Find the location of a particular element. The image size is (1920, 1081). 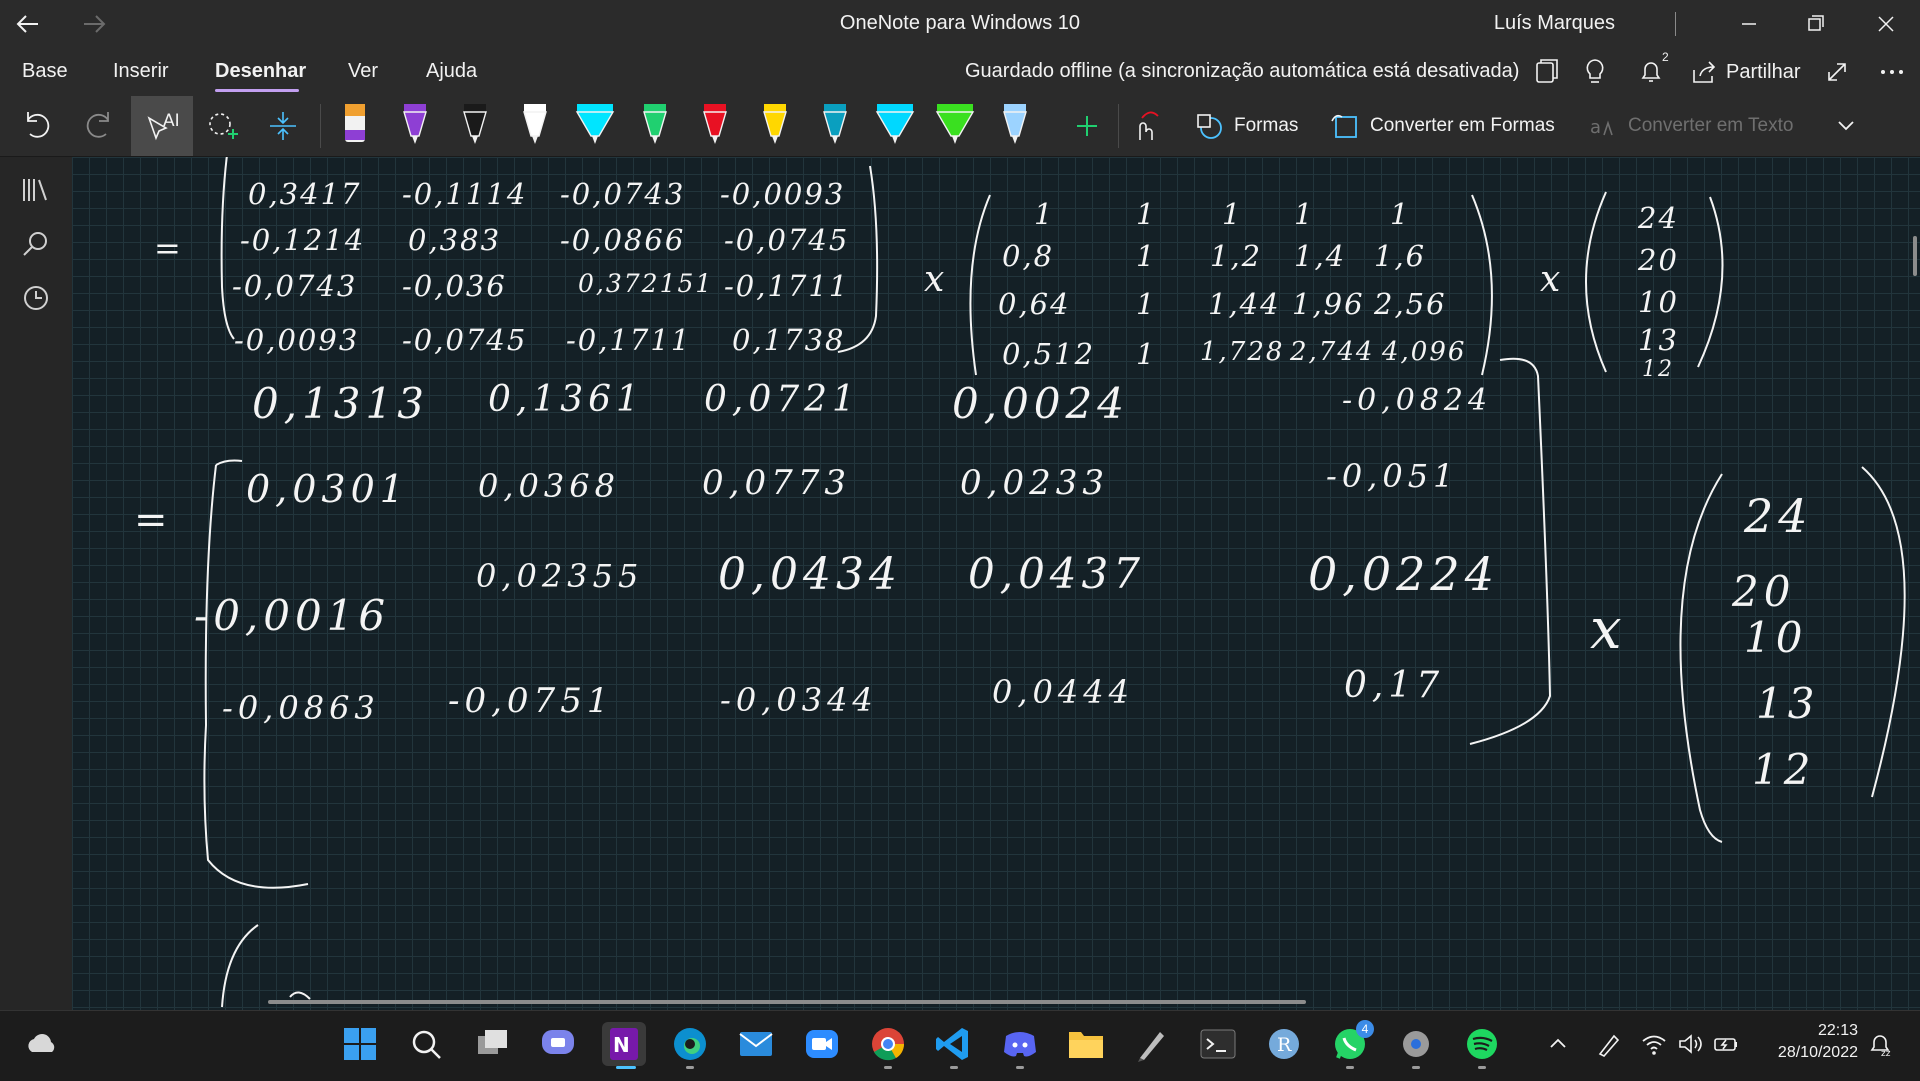

file-explorer-app is located at coordinates (1086, 1044).